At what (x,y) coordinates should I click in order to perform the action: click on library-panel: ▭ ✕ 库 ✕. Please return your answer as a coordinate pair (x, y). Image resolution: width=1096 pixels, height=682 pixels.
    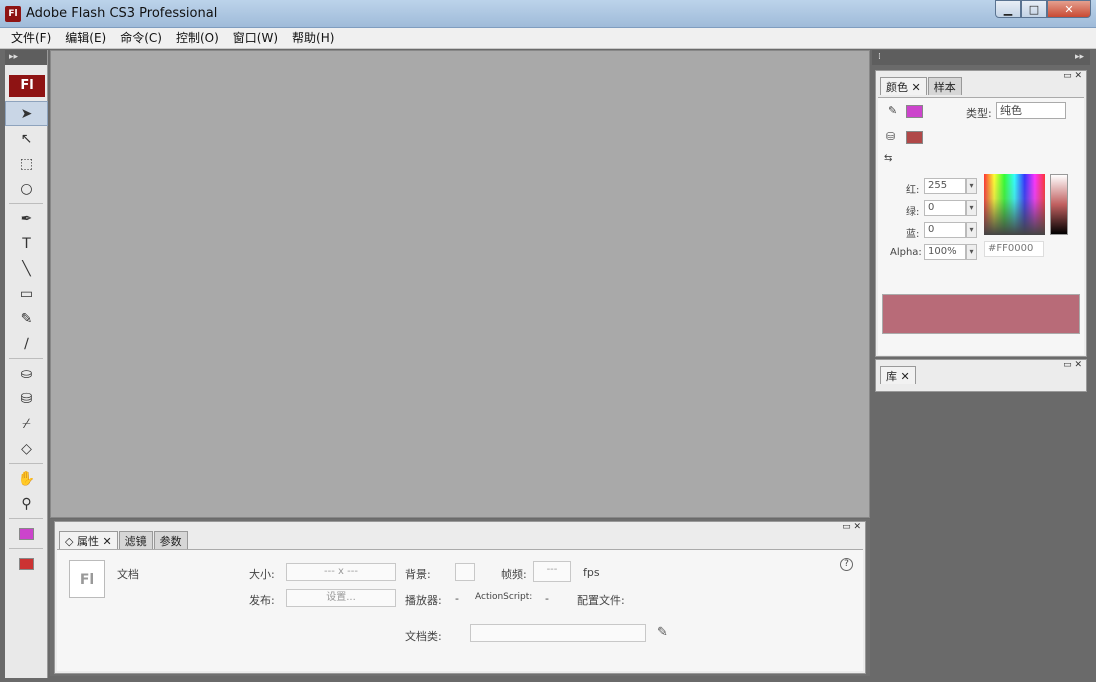
    Looking at the image, I should click on (981, 375).